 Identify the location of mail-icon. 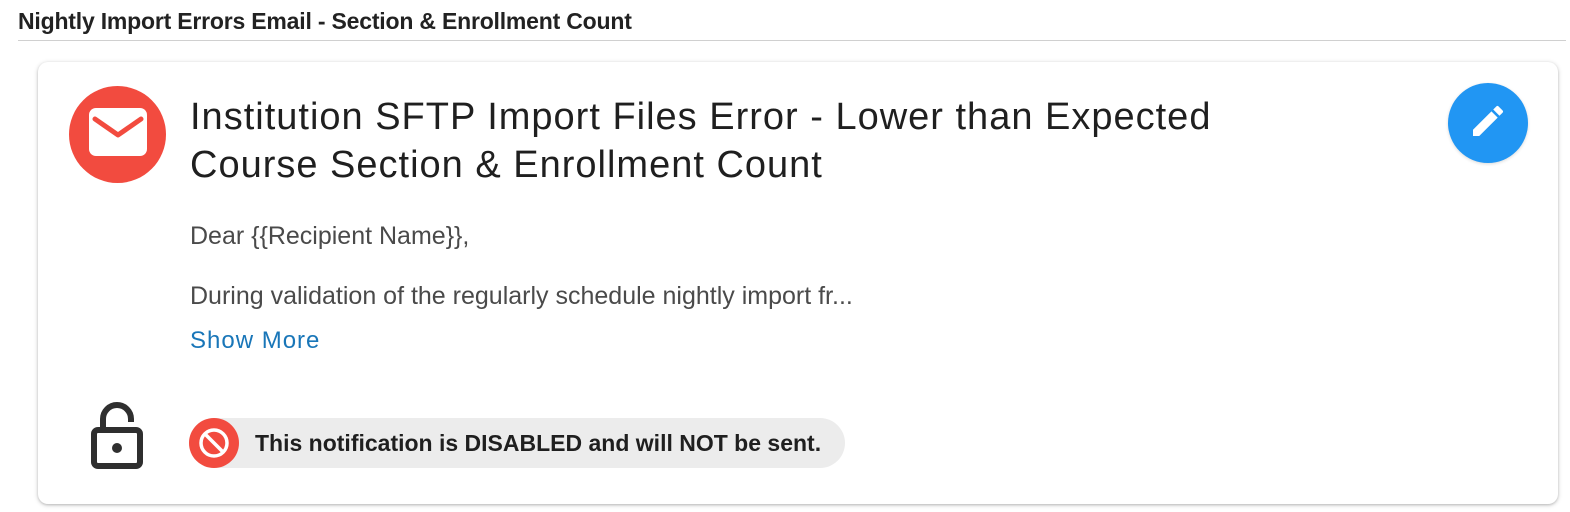
(118, 134).